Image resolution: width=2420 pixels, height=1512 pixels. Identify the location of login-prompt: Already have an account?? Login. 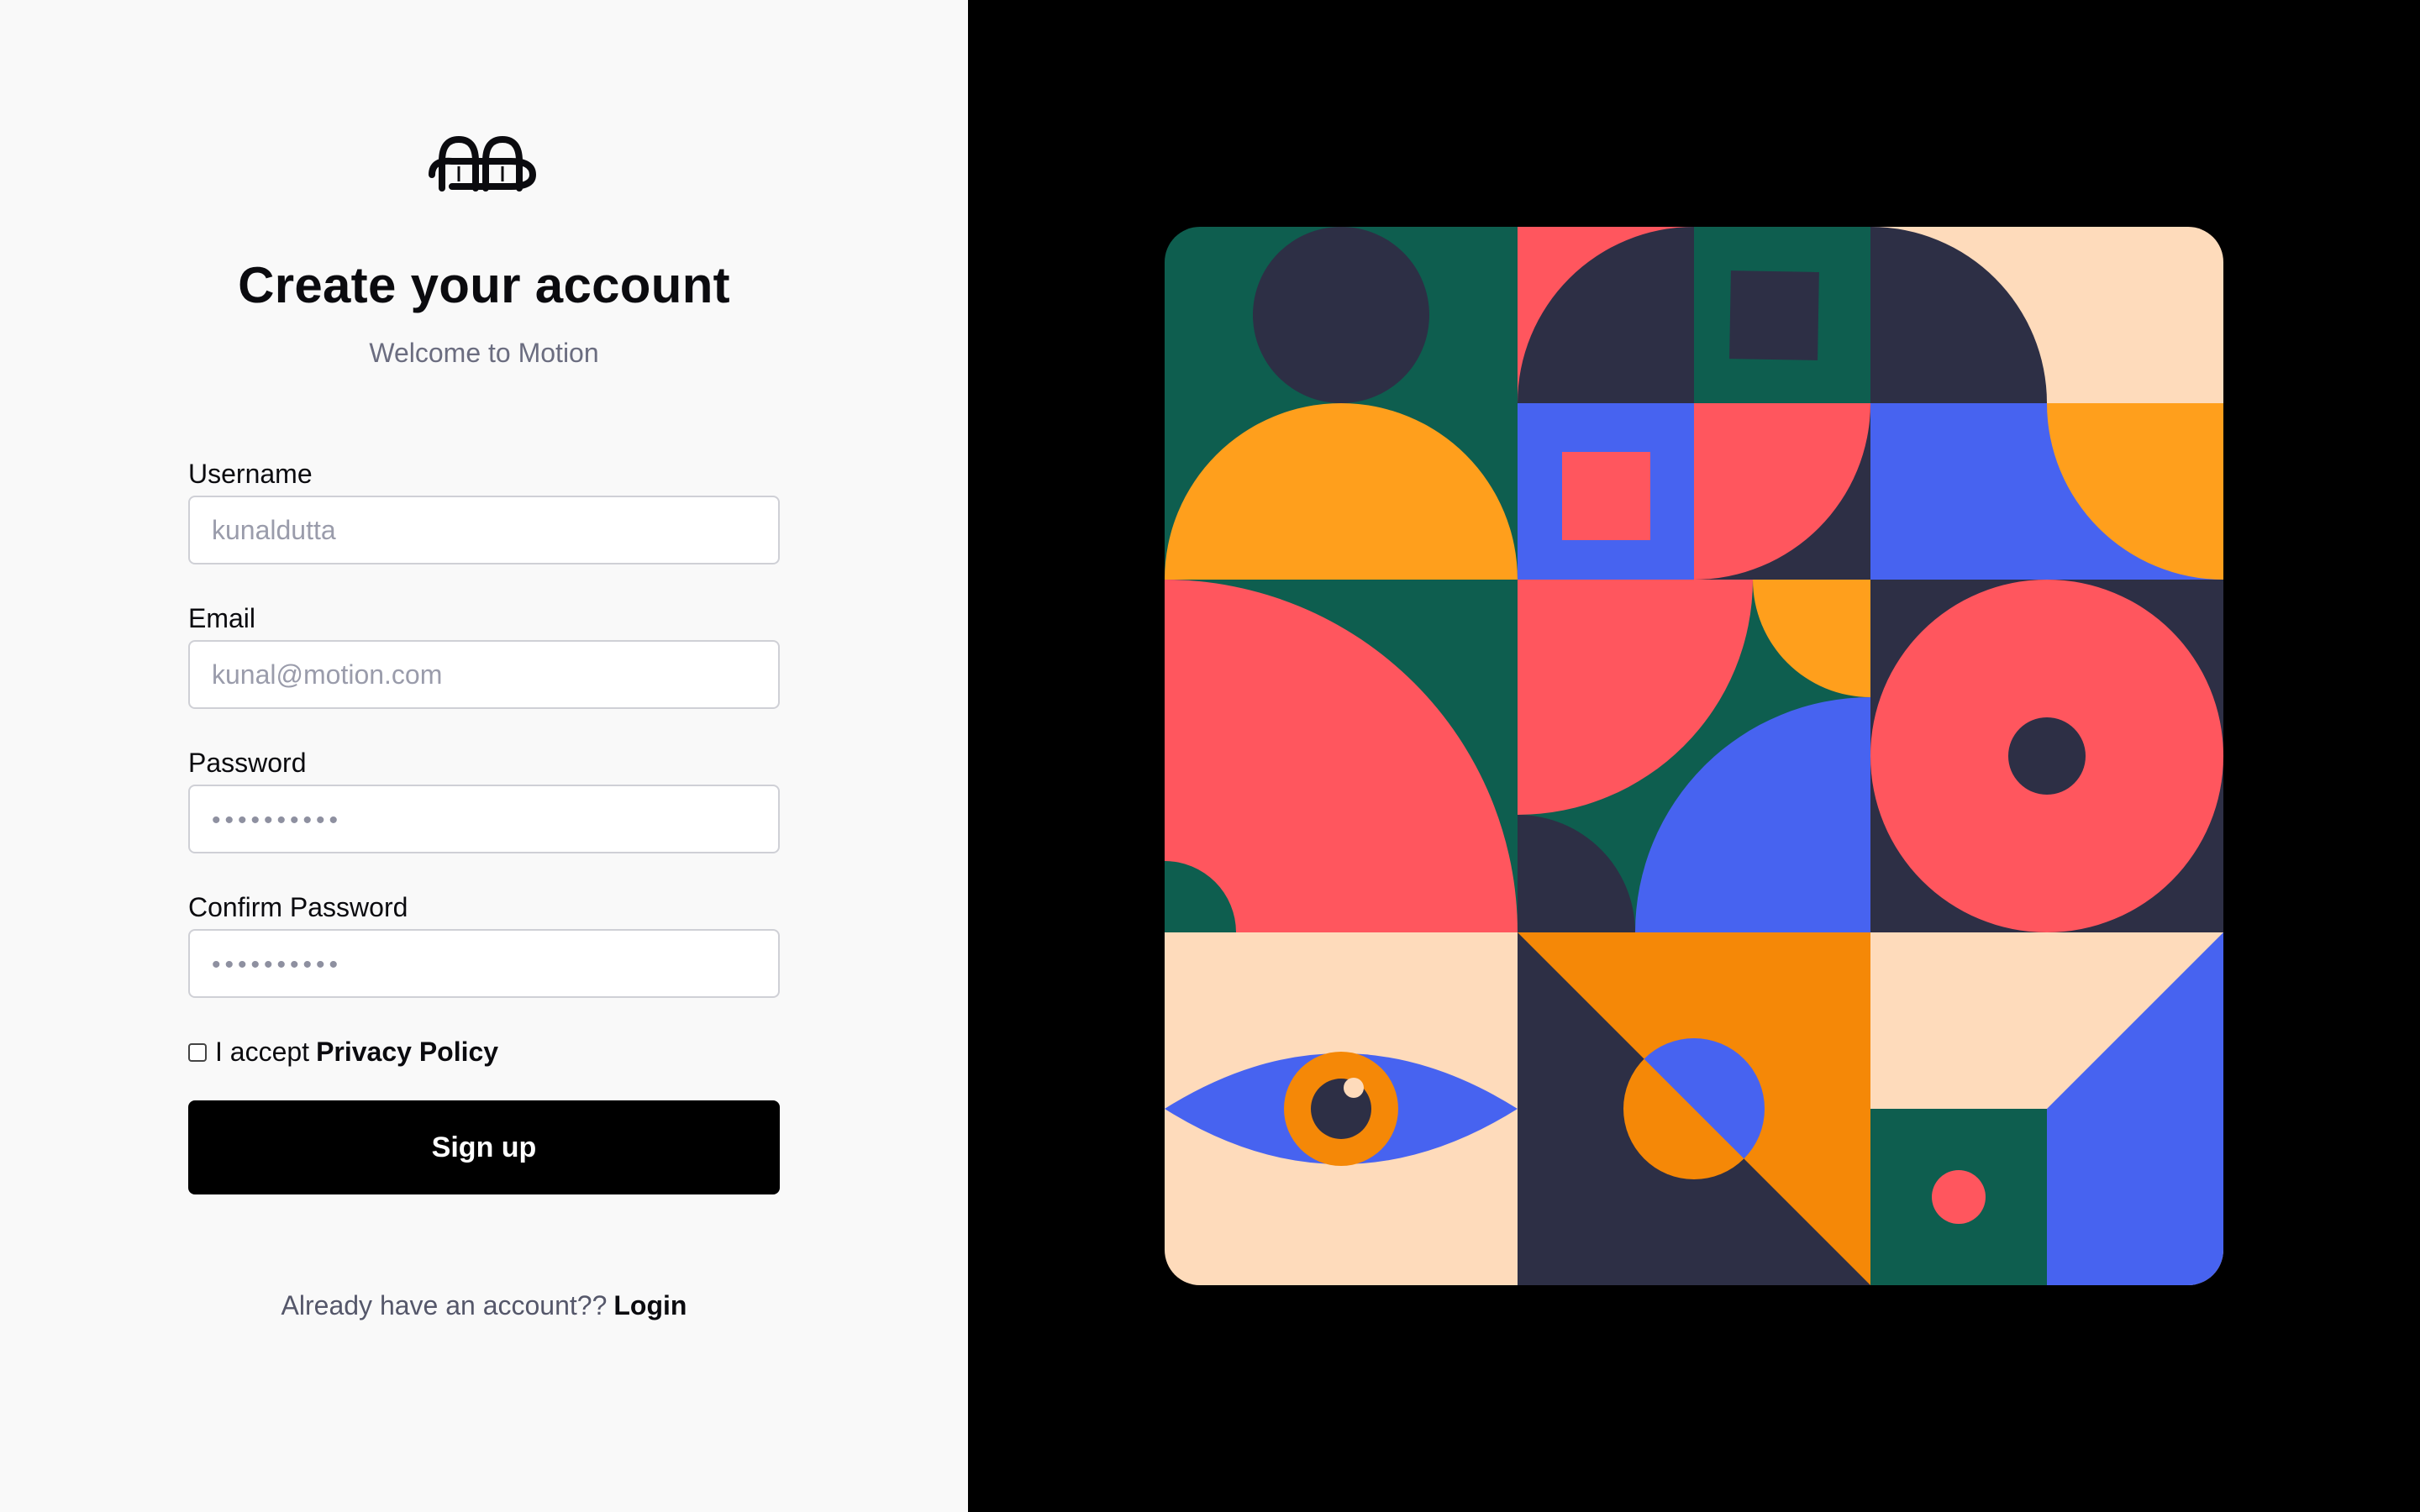
(484, 1305).